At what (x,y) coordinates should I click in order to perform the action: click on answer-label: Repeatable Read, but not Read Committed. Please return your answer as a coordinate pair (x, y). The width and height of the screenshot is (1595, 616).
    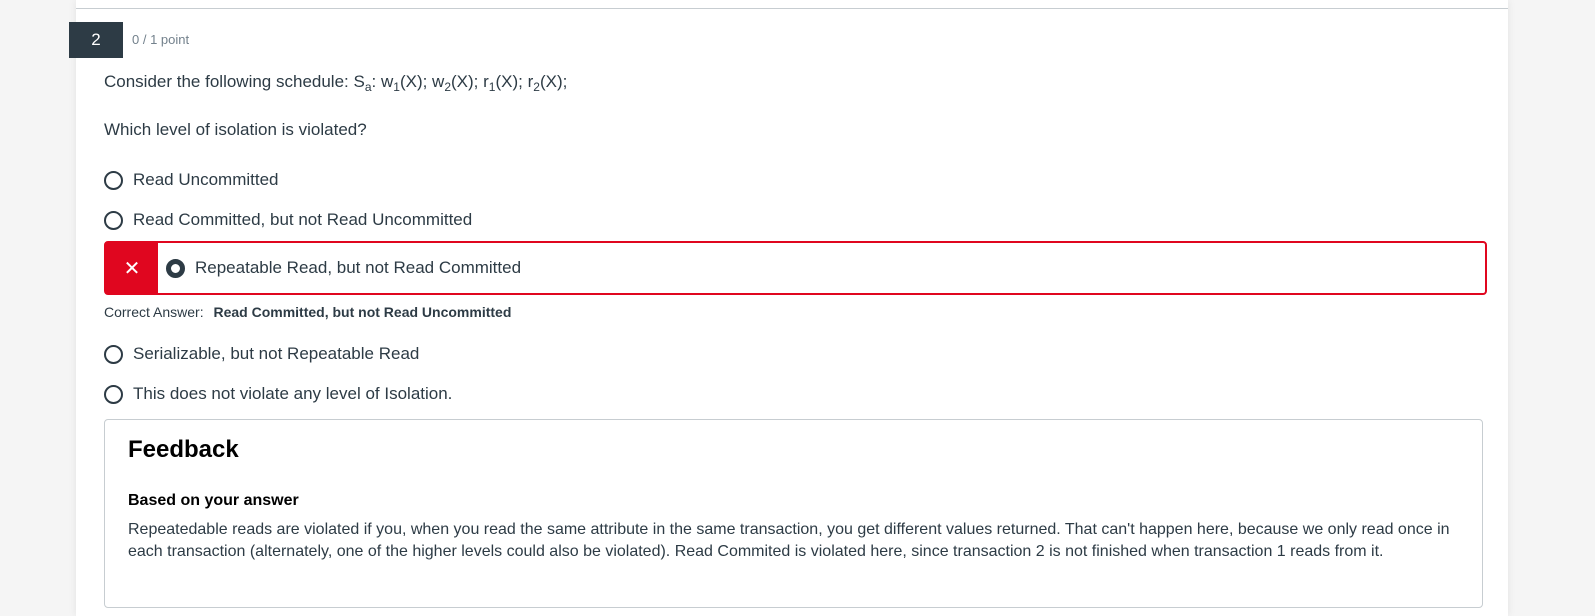
    Looking at the image, I should click on (358, 267).